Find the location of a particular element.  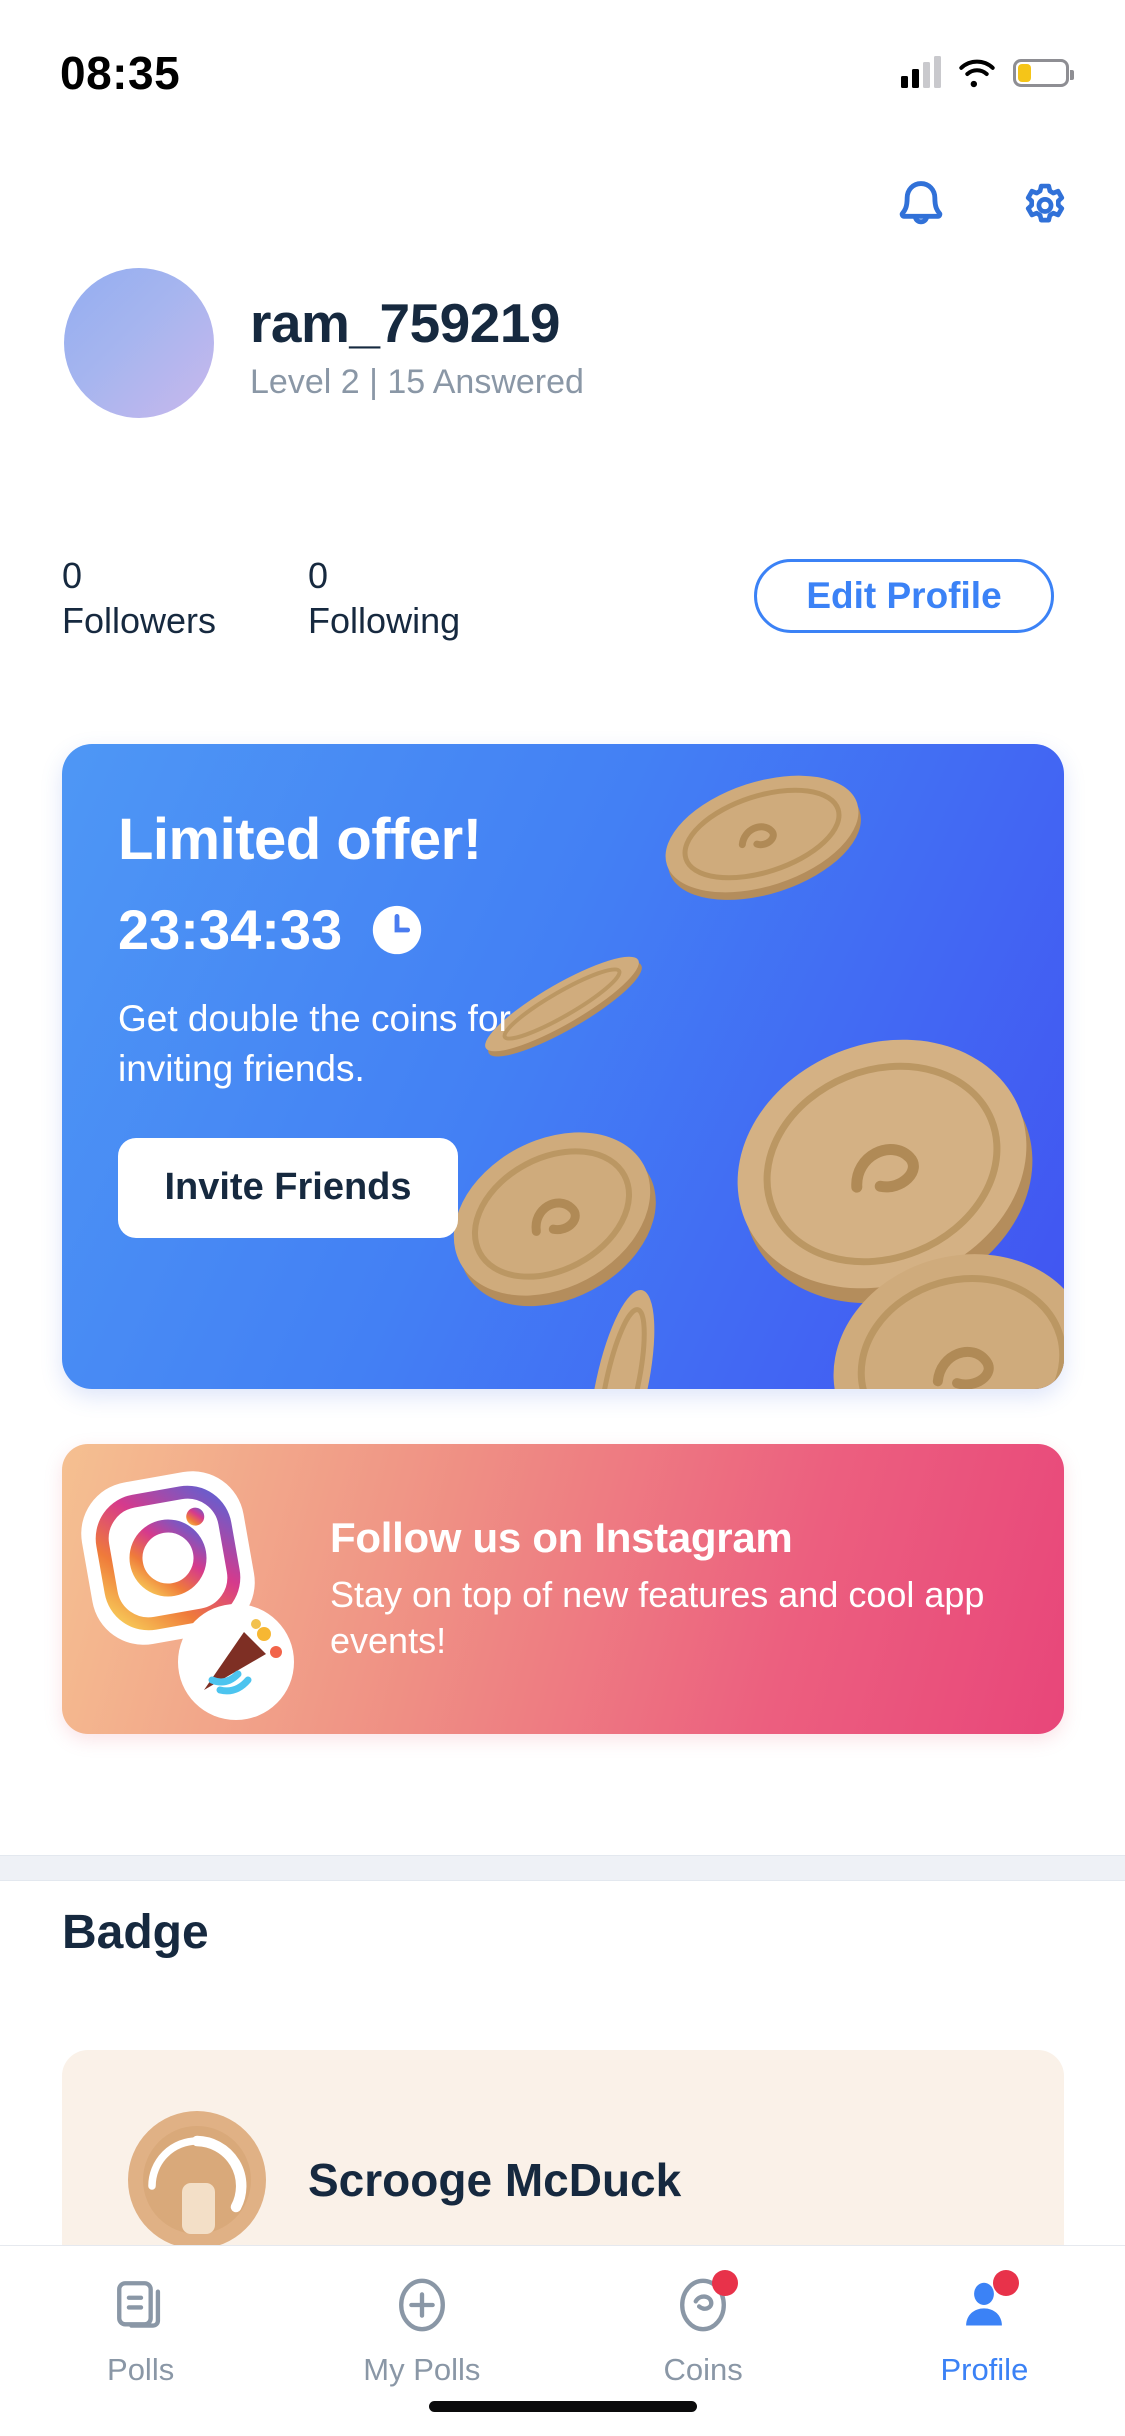

polls-icon is located at coordinates (141, 2305).